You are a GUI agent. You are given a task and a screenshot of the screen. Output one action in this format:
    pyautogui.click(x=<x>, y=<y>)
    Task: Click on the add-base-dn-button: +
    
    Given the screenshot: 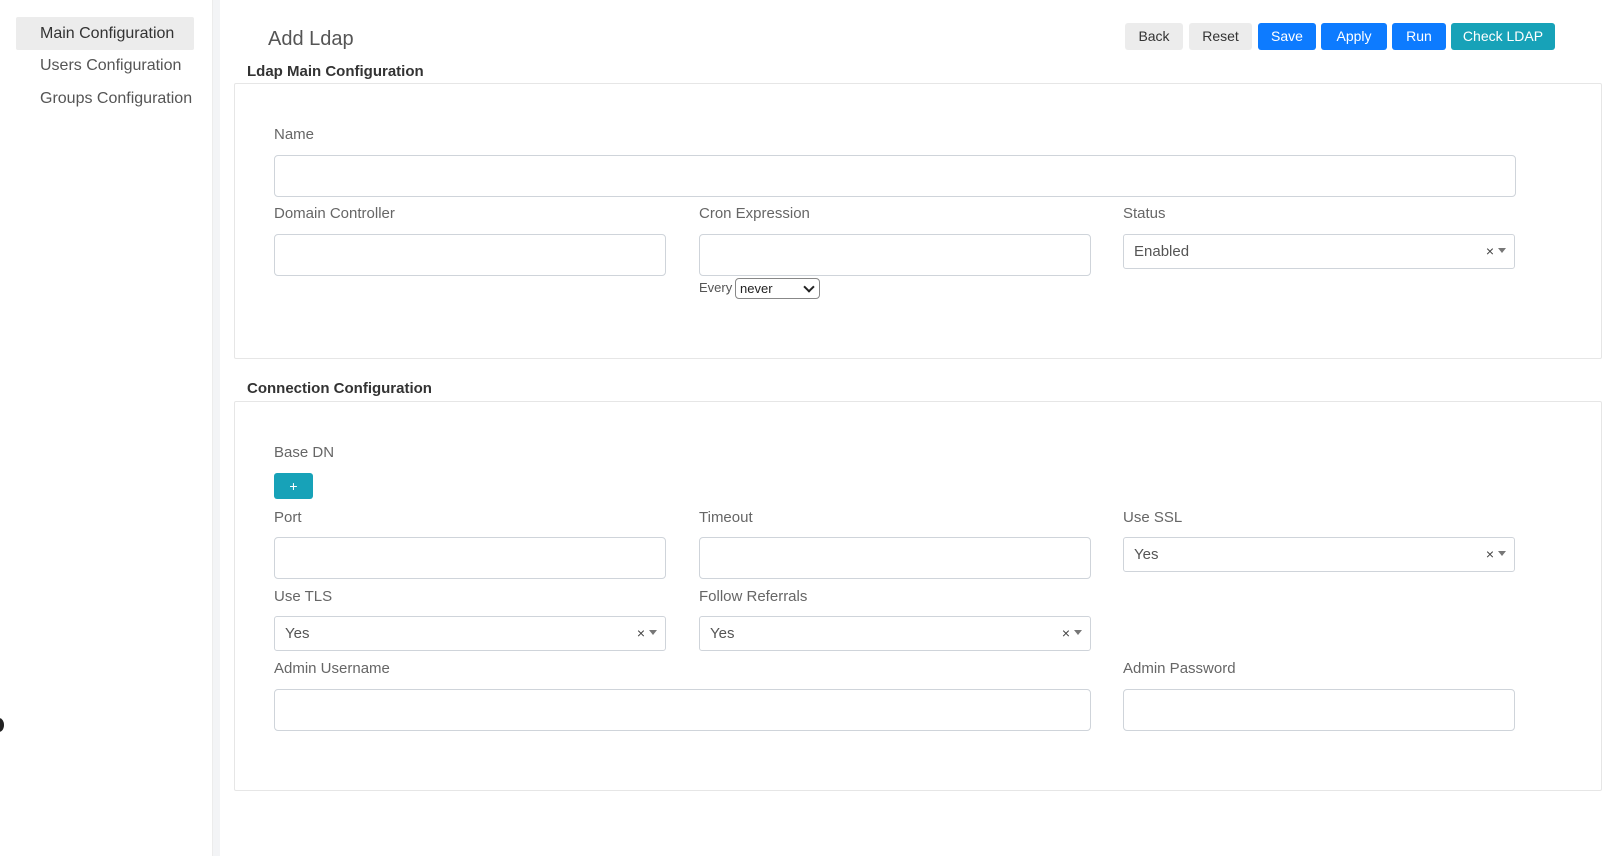 What is the action you would take?
    pyautogui.click(x=293, y=486)
    